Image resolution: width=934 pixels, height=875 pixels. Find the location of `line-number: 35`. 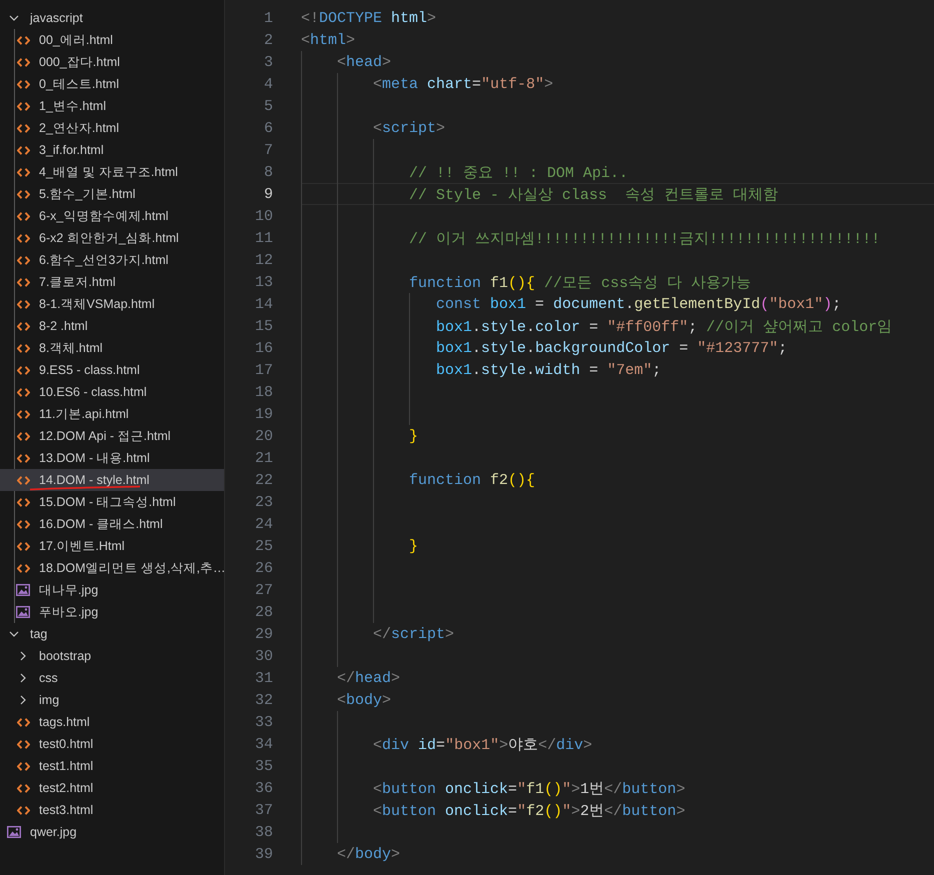

line-number: 35 is located at coordinates (263, 766).